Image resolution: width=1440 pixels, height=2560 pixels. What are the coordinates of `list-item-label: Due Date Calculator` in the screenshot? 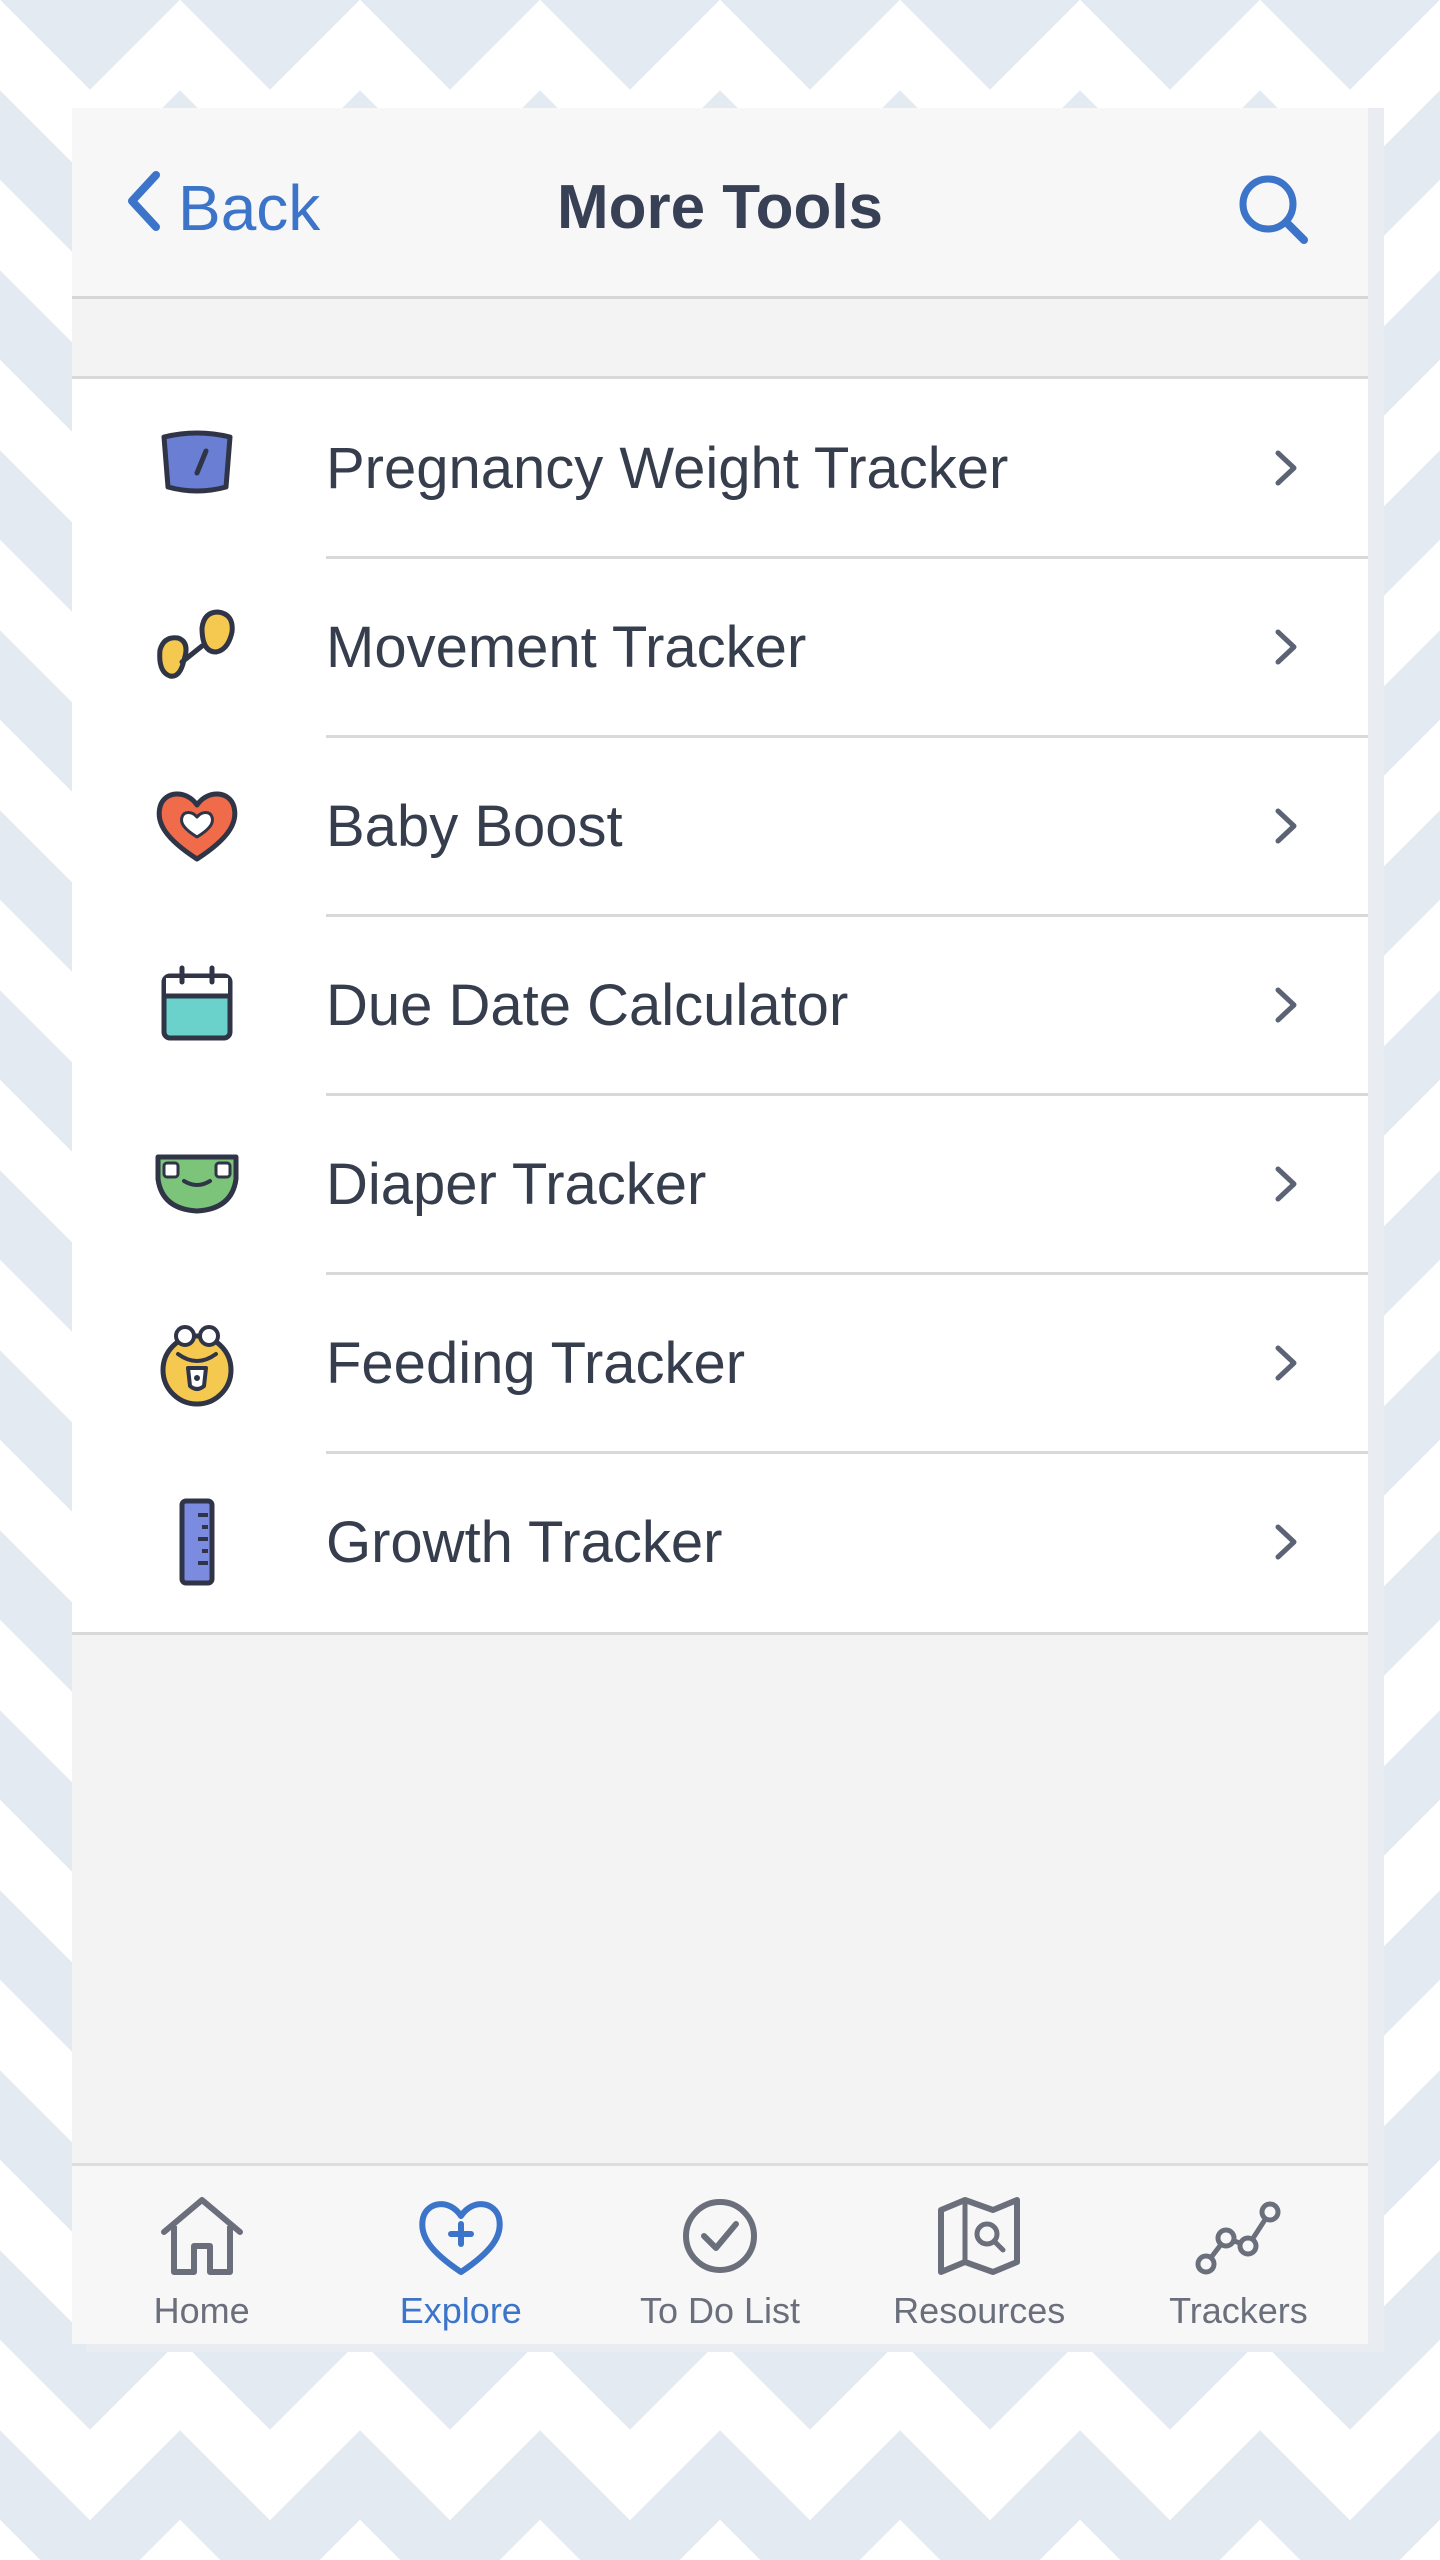 It's located at (587, 1005).